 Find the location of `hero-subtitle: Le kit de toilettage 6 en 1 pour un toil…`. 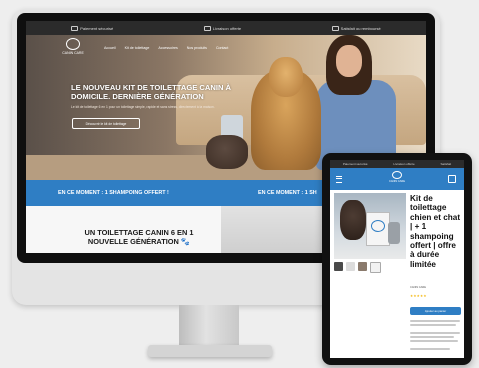

hero-subtitle: Le kit de toilettage 6 en 1 pour un toil… is located at coordinates (143, 107).